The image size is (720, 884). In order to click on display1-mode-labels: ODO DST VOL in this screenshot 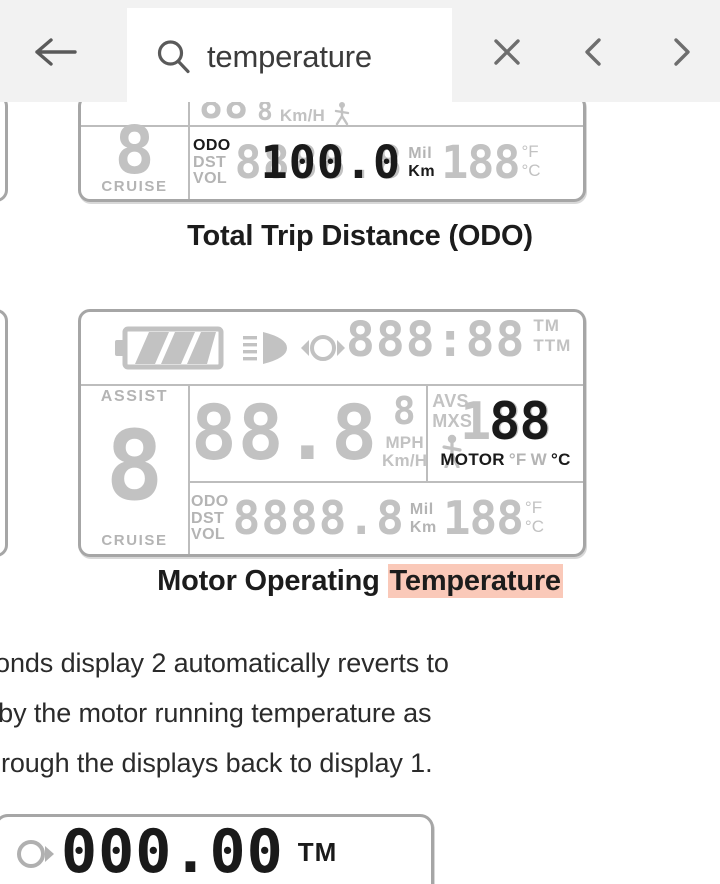, I will do `click(212, 162)`.